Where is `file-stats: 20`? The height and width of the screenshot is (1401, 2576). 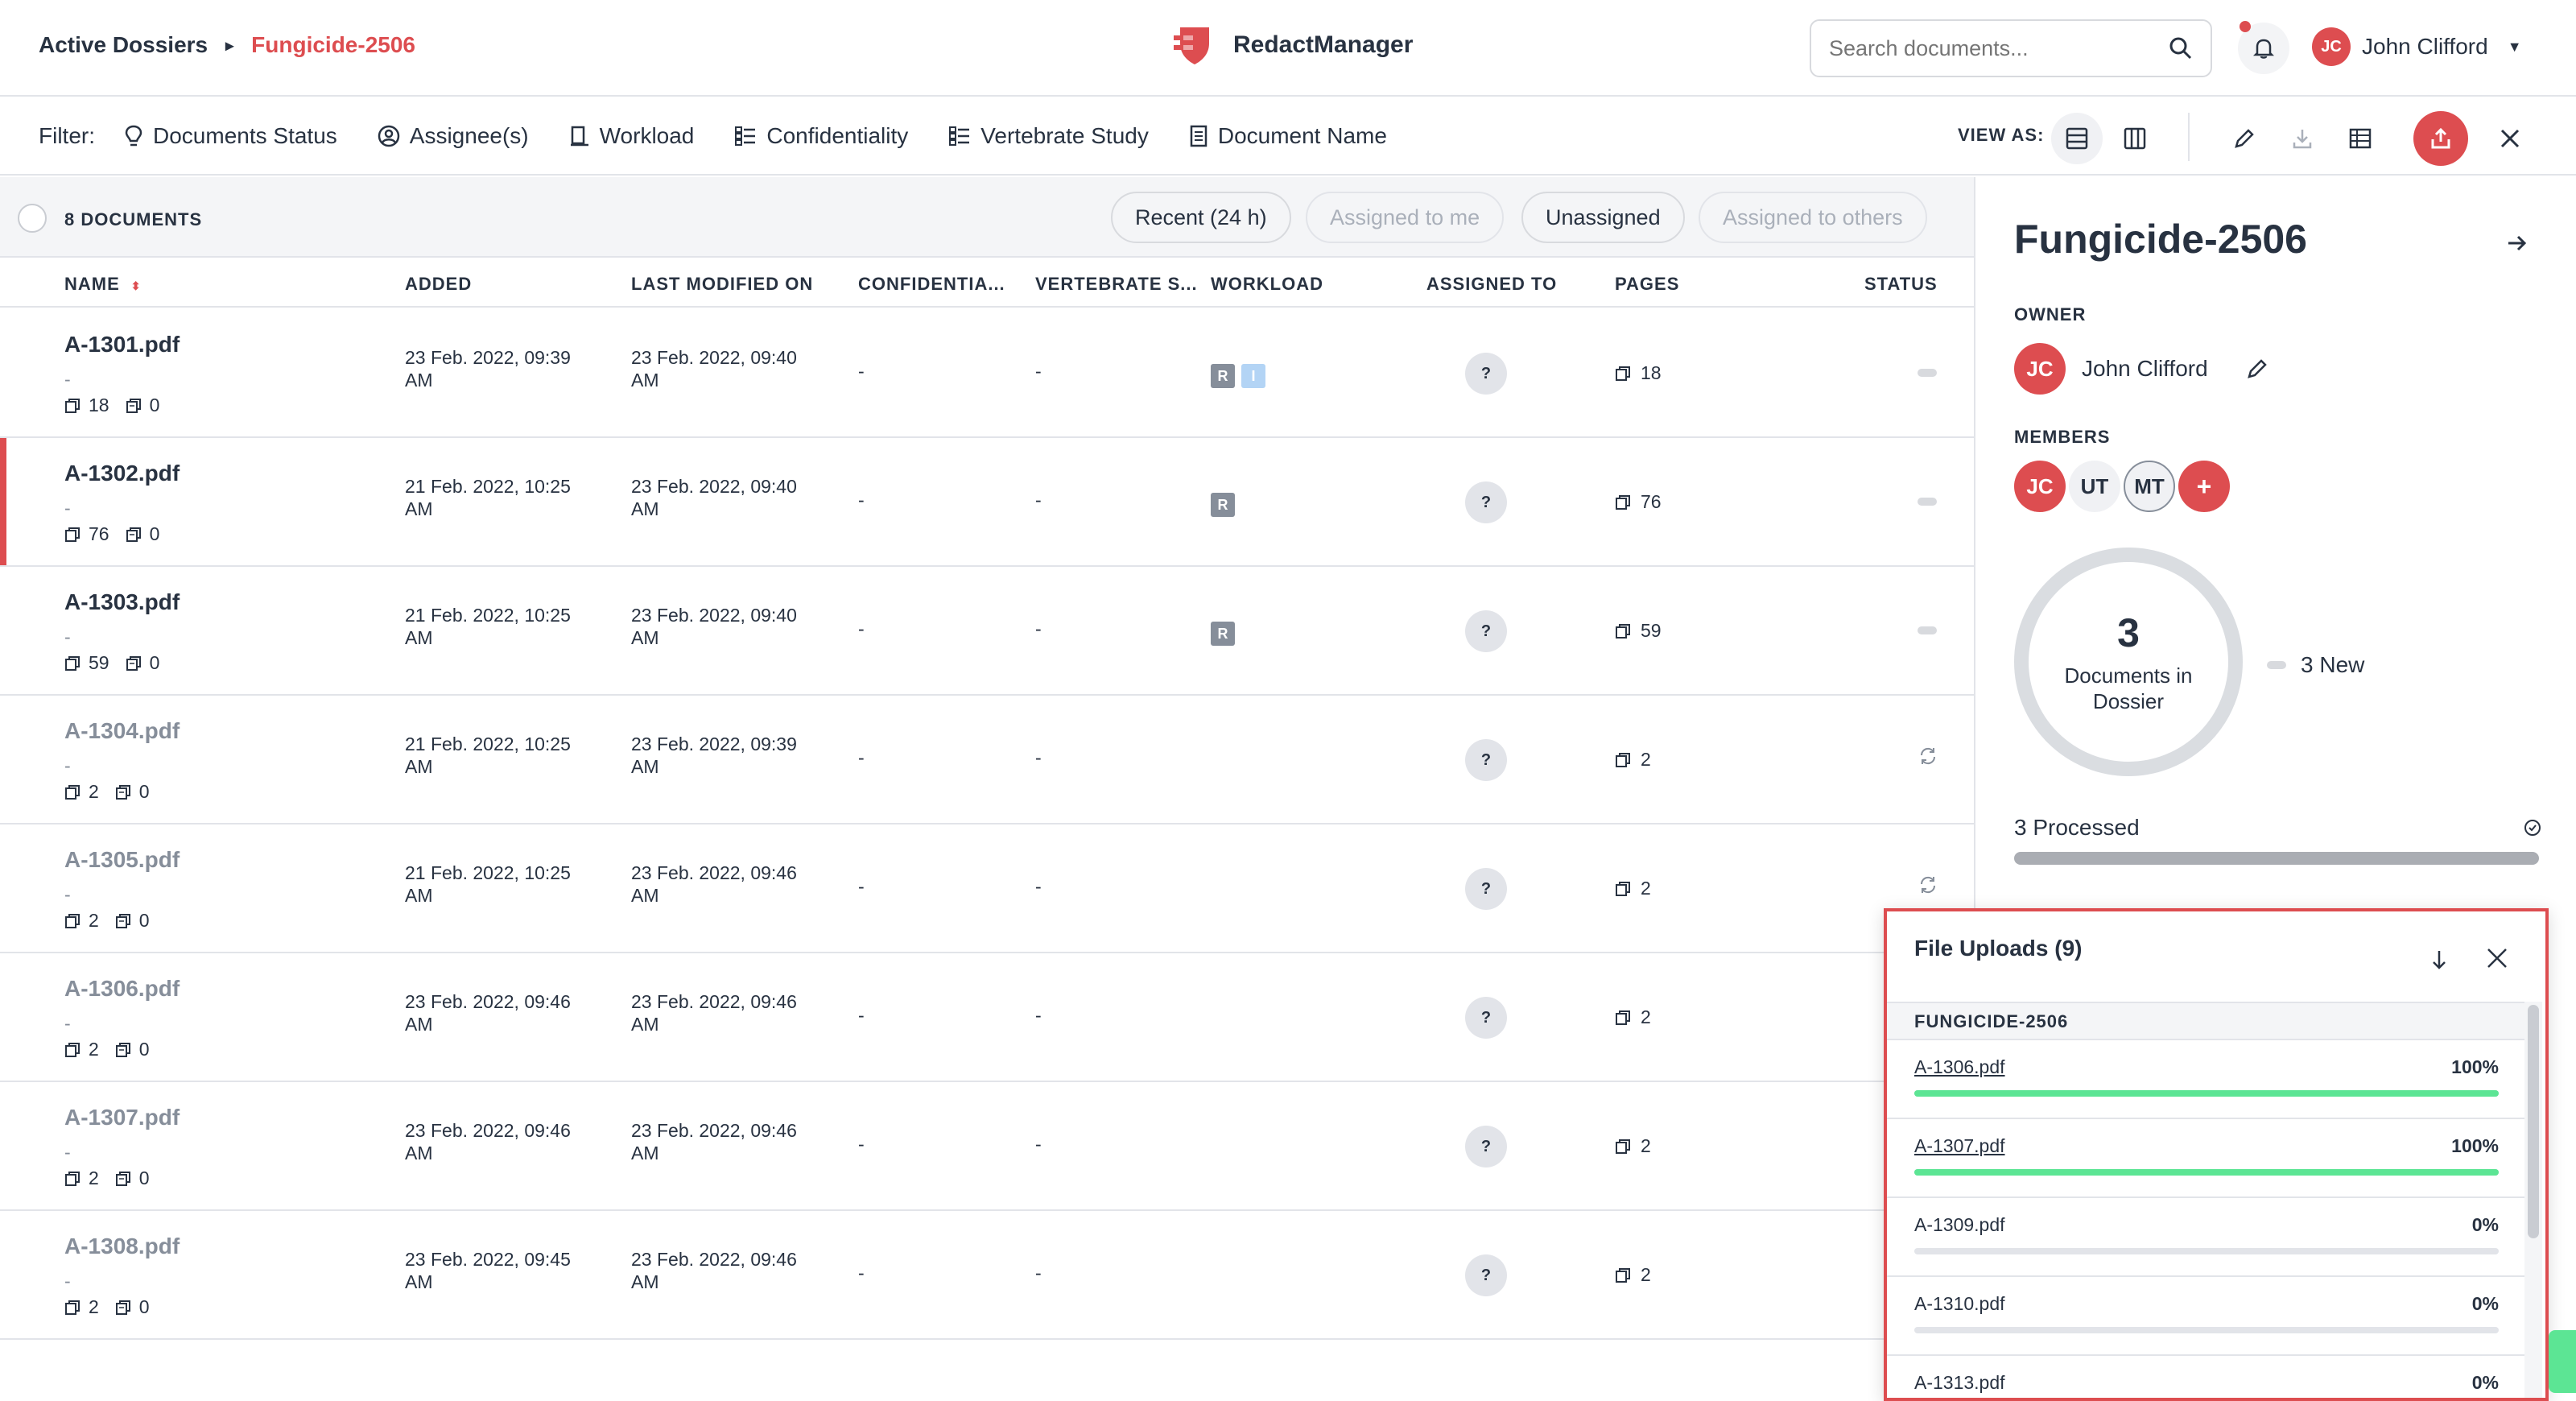 file-stats: 20 is located at coordinates (107, 1049).